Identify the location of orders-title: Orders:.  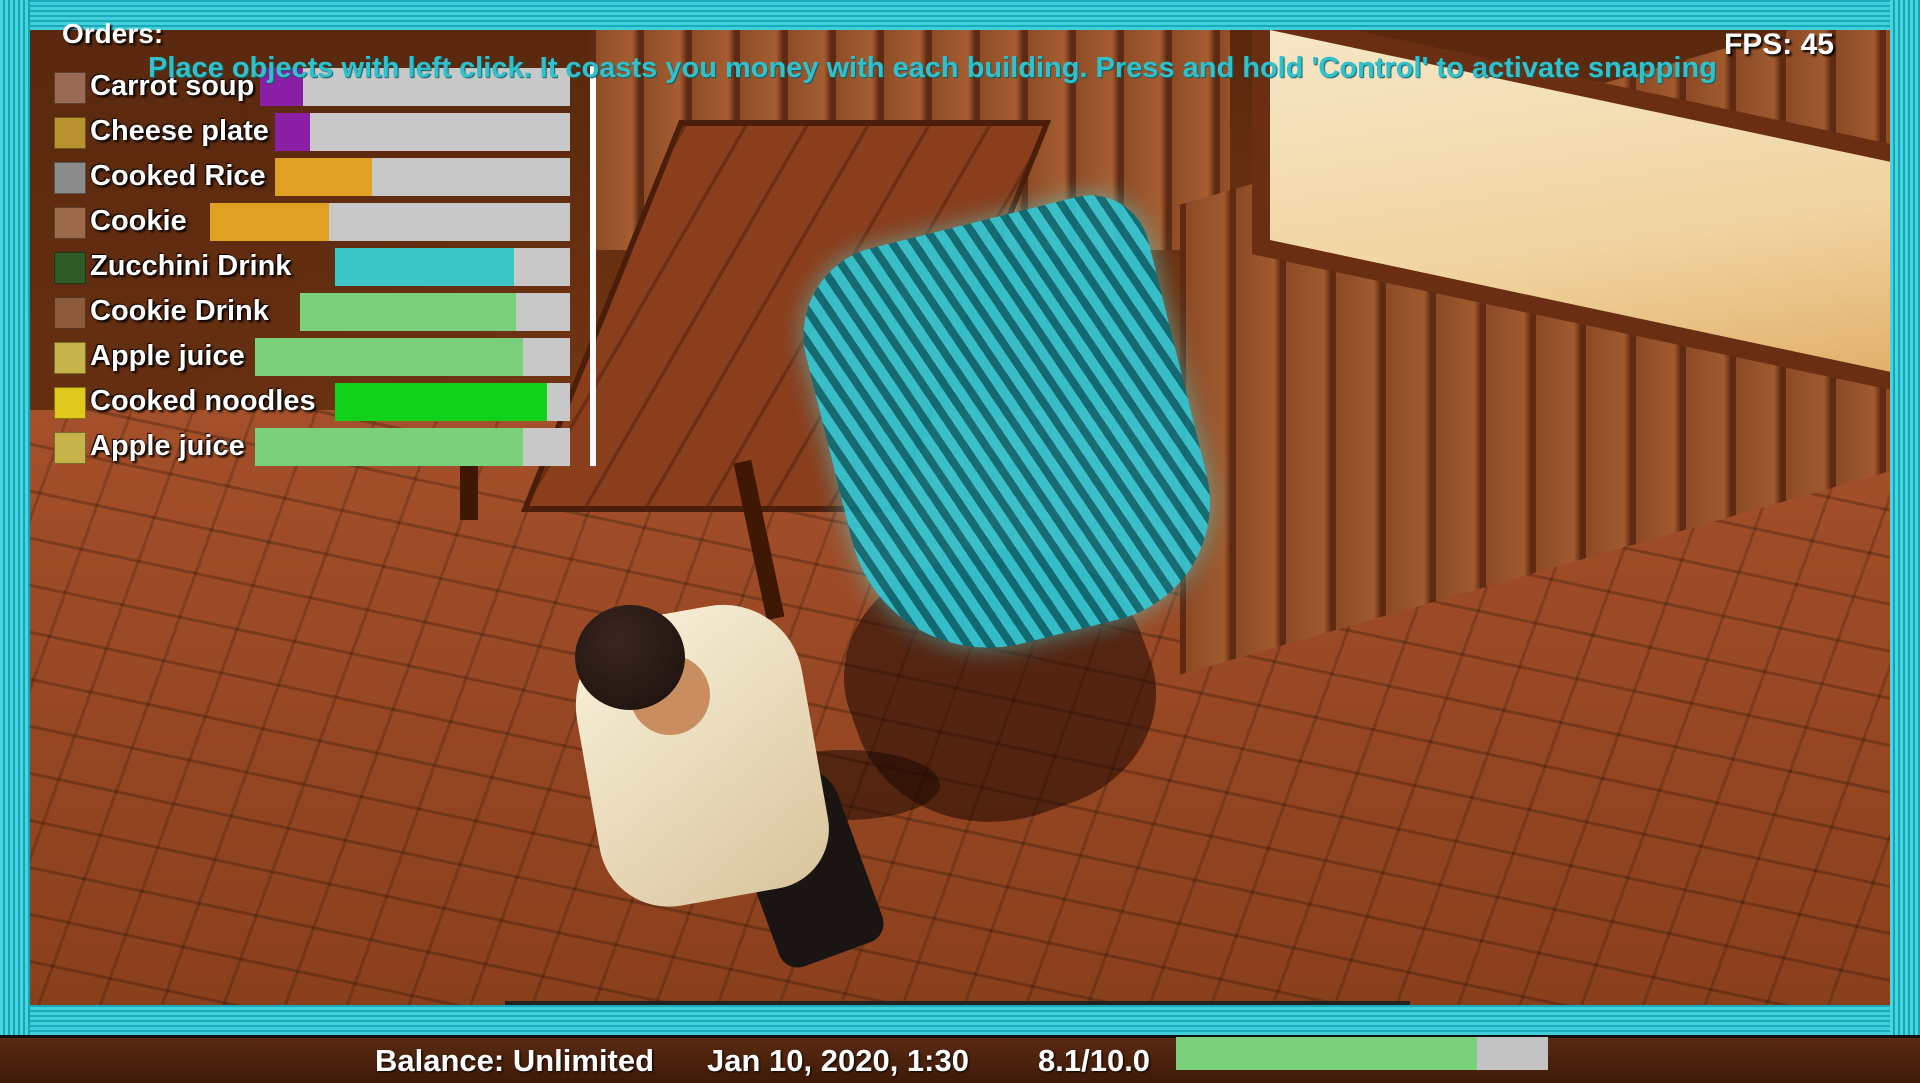
(113, 33).